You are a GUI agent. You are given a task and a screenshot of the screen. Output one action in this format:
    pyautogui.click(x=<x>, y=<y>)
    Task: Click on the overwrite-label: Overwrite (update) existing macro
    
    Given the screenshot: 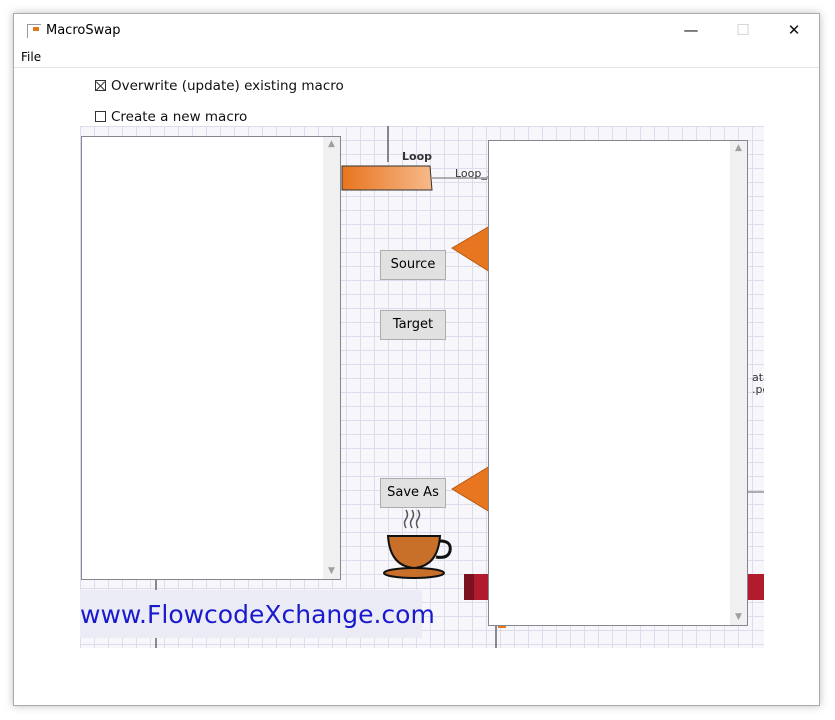 What is the action you would take?
    pyautogui.click(x=227, y=86)
    